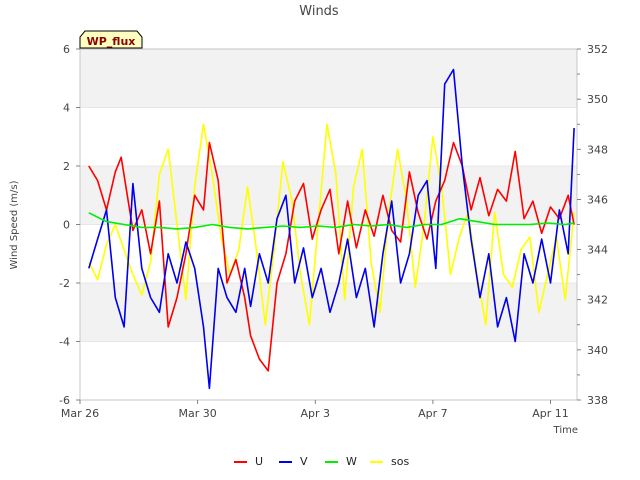 The width and height of the screenshot is (640, 480). I want to click on legend-label-sos: sos, so click(400, 461).